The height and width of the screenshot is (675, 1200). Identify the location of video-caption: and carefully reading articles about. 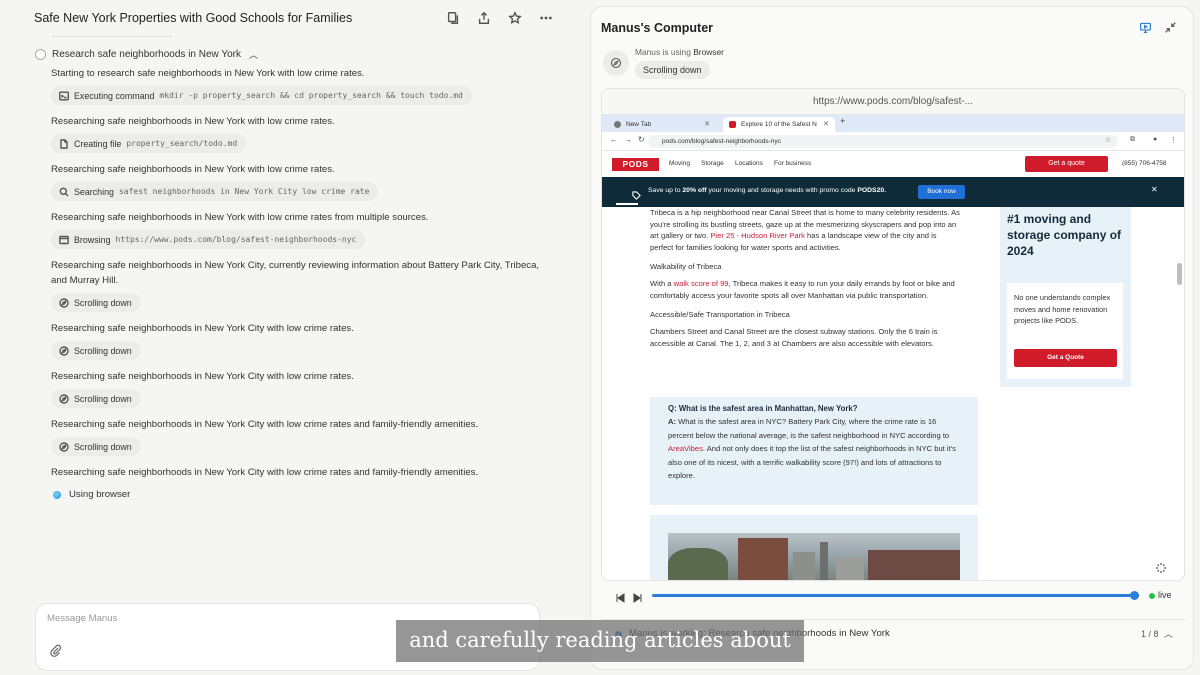
(600, 641).